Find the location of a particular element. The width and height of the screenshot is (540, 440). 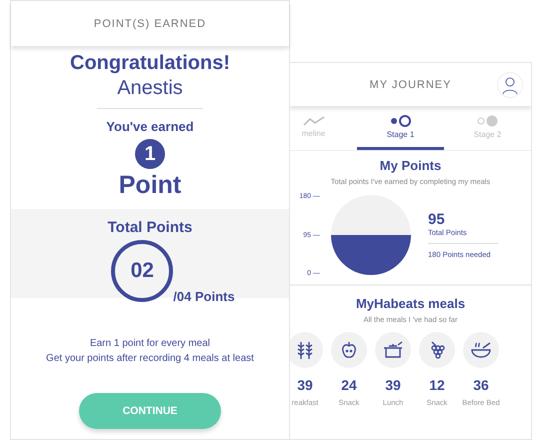

stage-tab: Stage 1 is located at coordinates (400, 128).